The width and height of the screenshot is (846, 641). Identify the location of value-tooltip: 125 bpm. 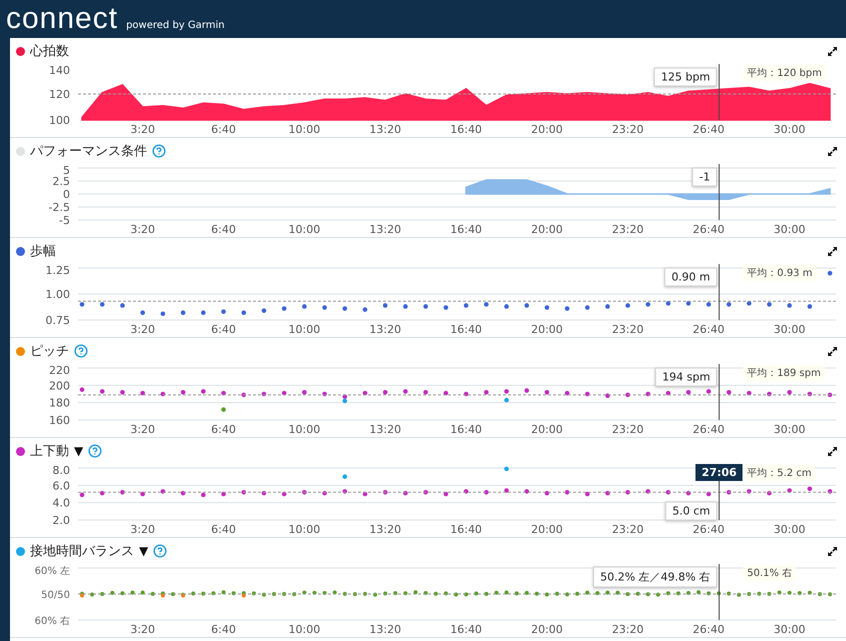
(686, 77).